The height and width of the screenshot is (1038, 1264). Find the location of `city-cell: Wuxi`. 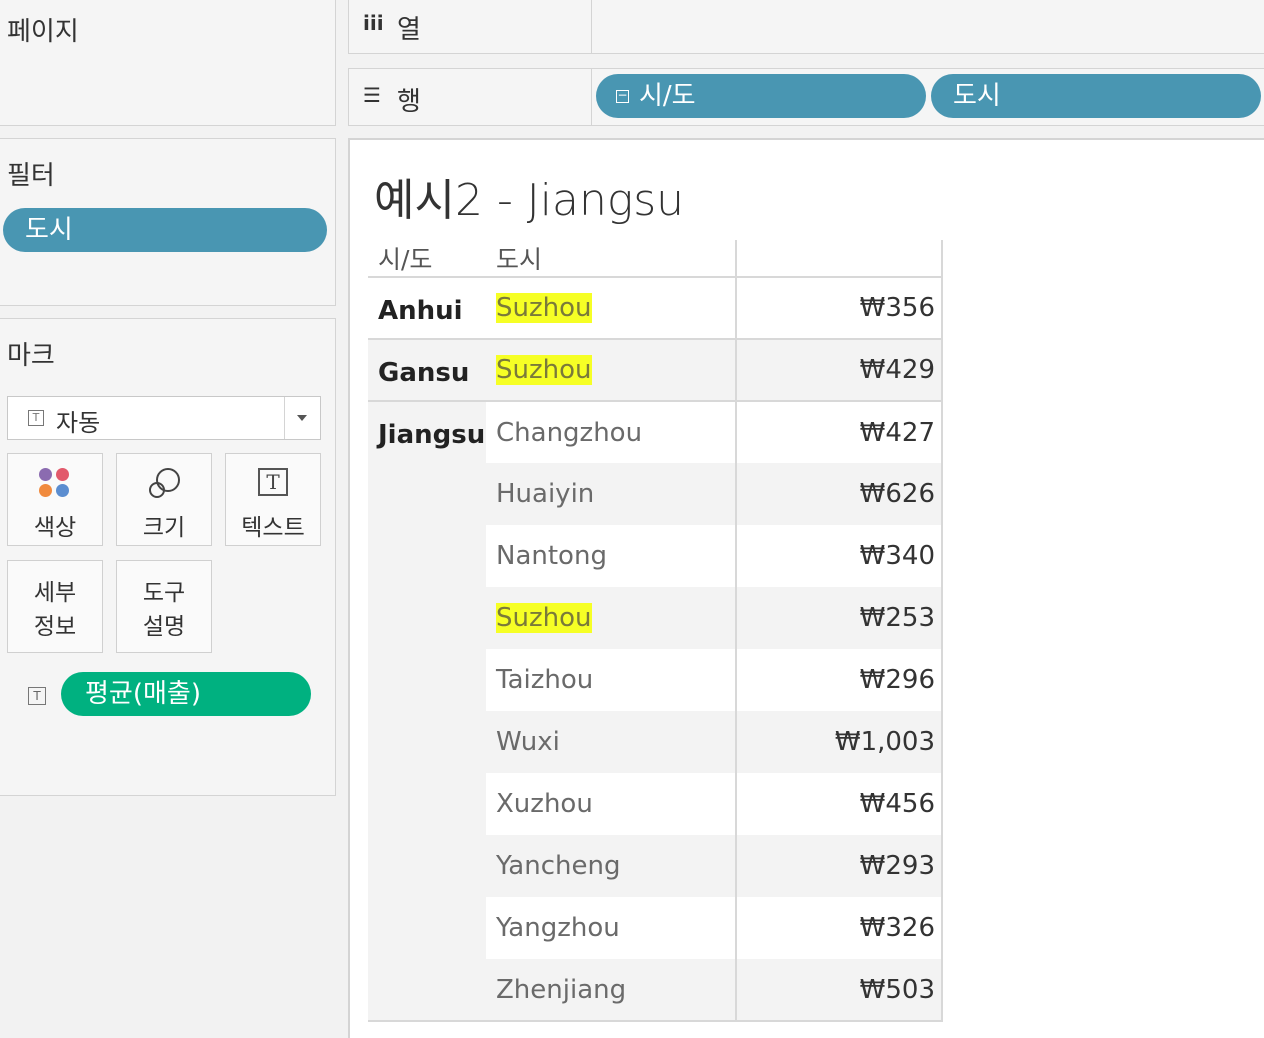

city-cell: Wuxi is located at coordinates (611, 742).